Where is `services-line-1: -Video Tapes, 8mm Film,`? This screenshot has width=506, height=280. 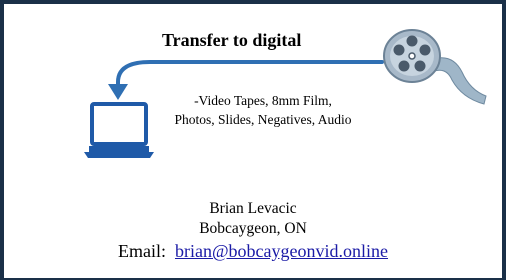
services-line-1: -Video Tapes, 8mm Film, is located at coordinates (263, 100).